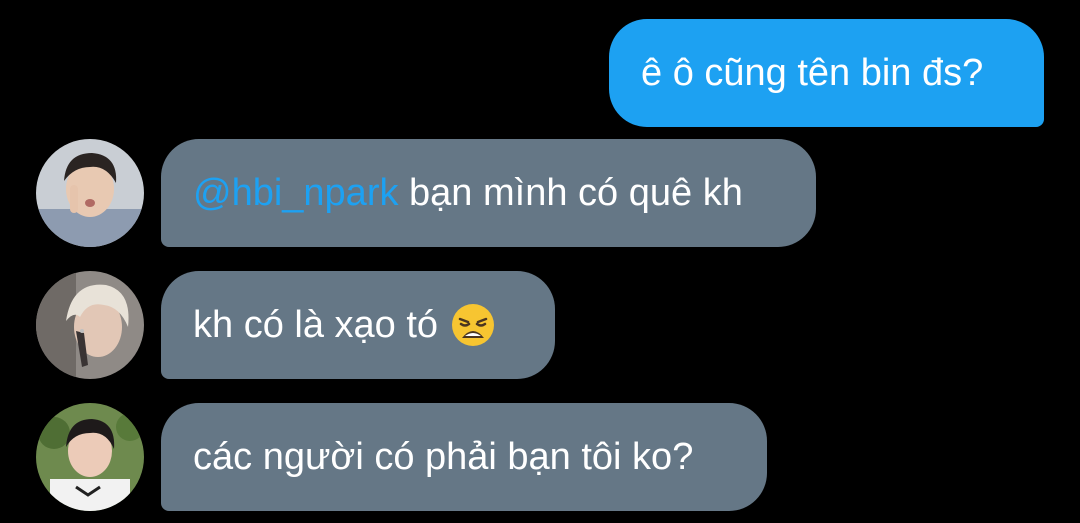  Describe the element at coordinates (570, 193) in the screenshot. I see `message-text: bạn mình có quê kh` at that location.